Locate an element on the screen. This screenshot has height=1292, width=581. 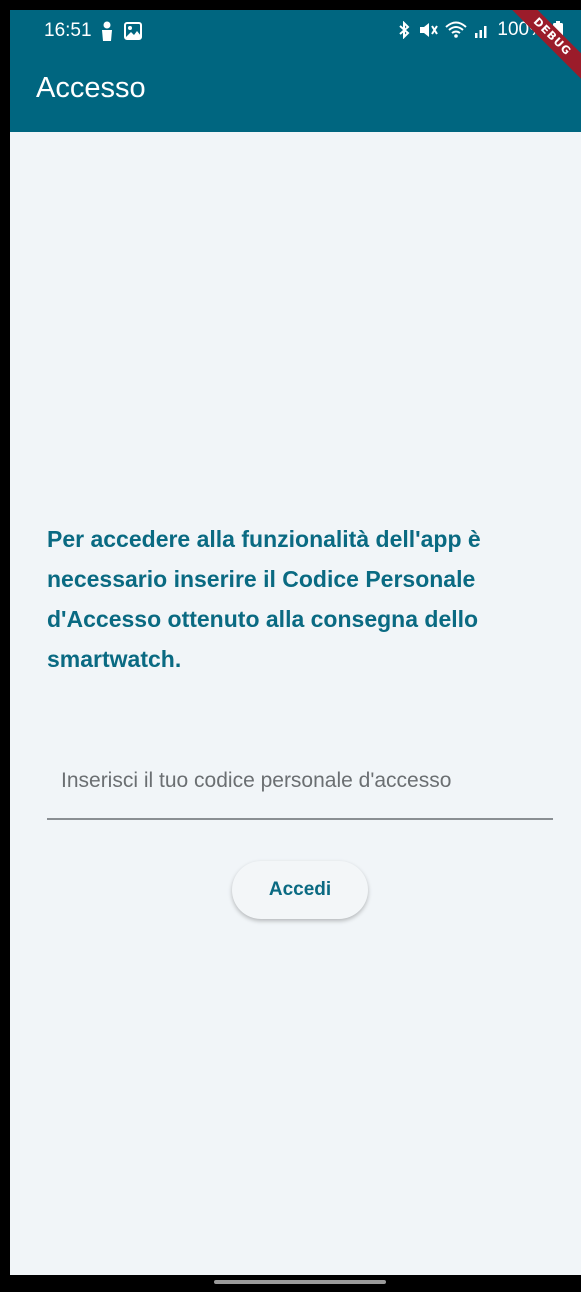
mute-icon is located at coordinates (428, 30).